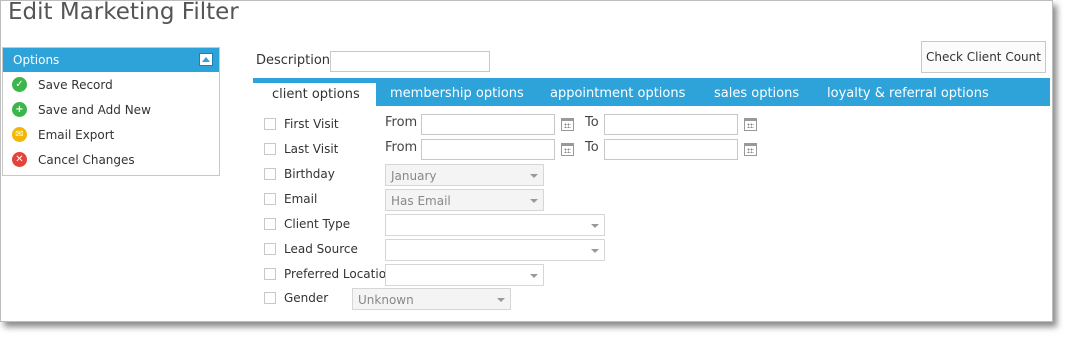  What do you see at coordinates (495, 250) in the screenshot?
I see `lead-source-select` at bounding box center [495, 250].